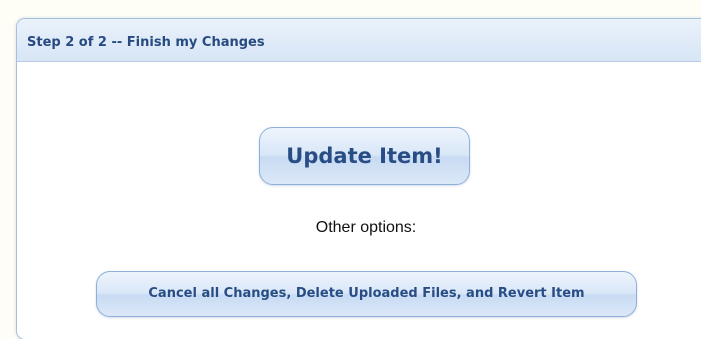  Describe the element at coordinates (366, 227) in the screenshot. I see `other-options-label: Other options:` at that location.